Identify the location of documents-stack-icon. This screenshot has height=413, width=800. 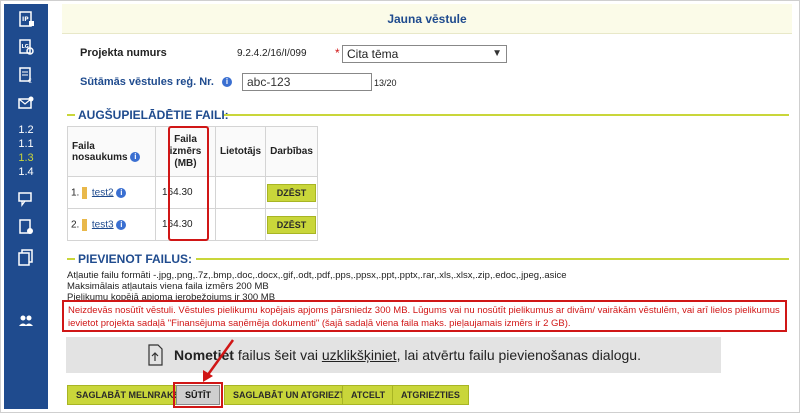
(26, 257).